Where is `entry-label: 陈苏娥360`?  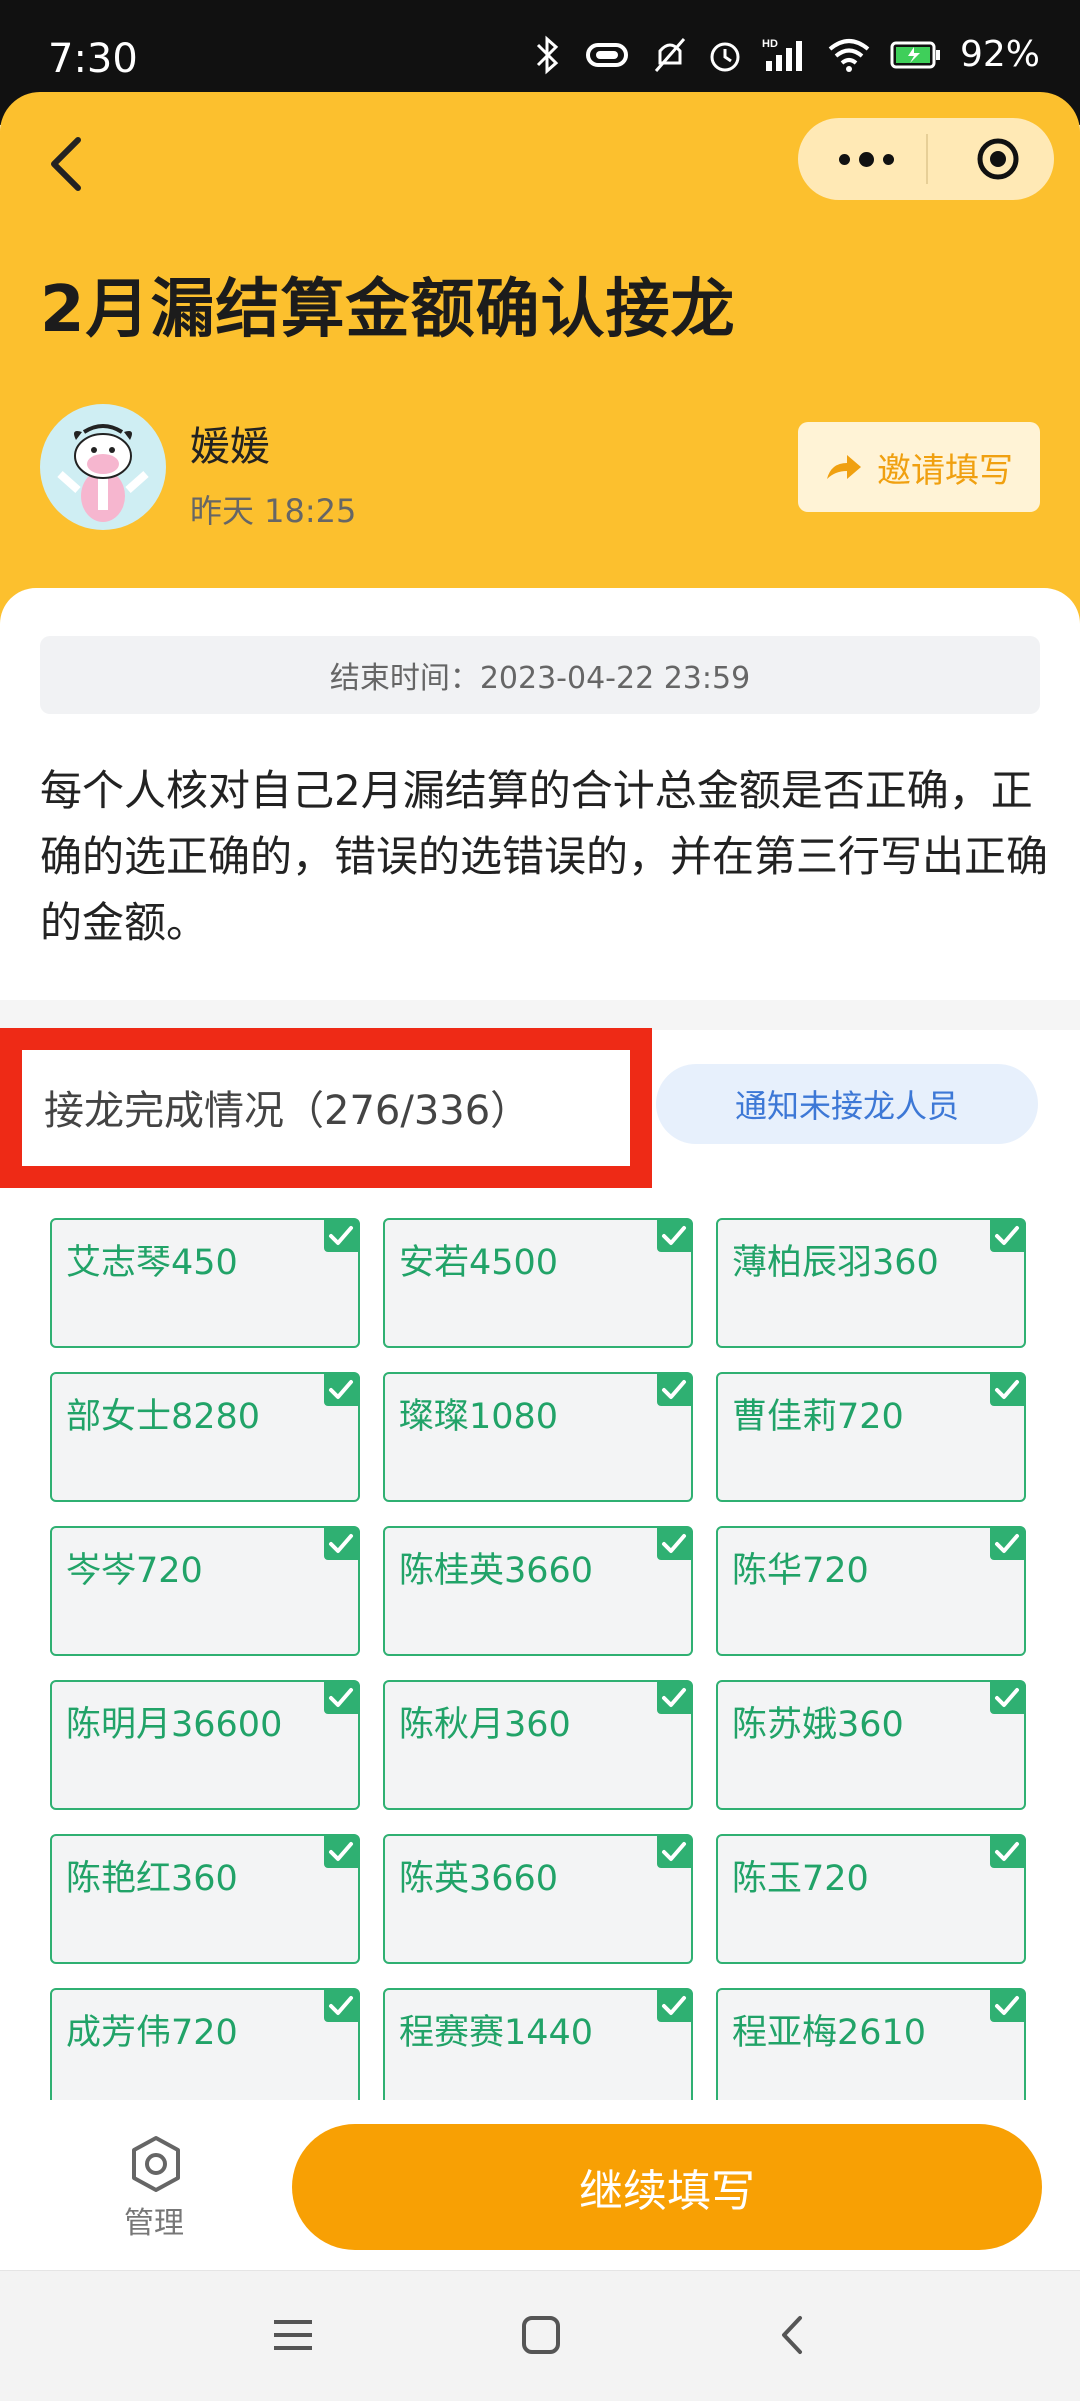 entry-label: 陈苏娥360 is located at coordinates (818, 1725).